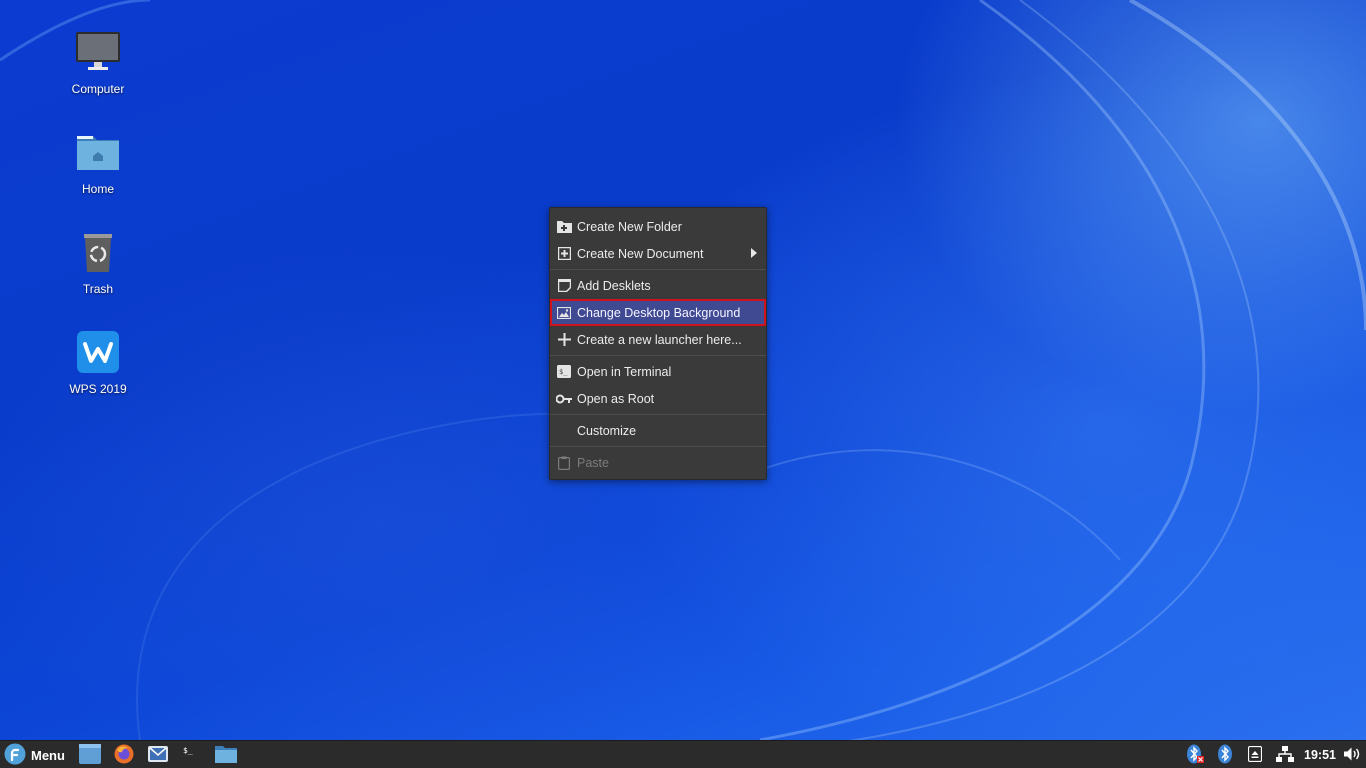 The height and width of the screenshot is (768, 1366). I want to click on tray-volume, so click(1353, 754).